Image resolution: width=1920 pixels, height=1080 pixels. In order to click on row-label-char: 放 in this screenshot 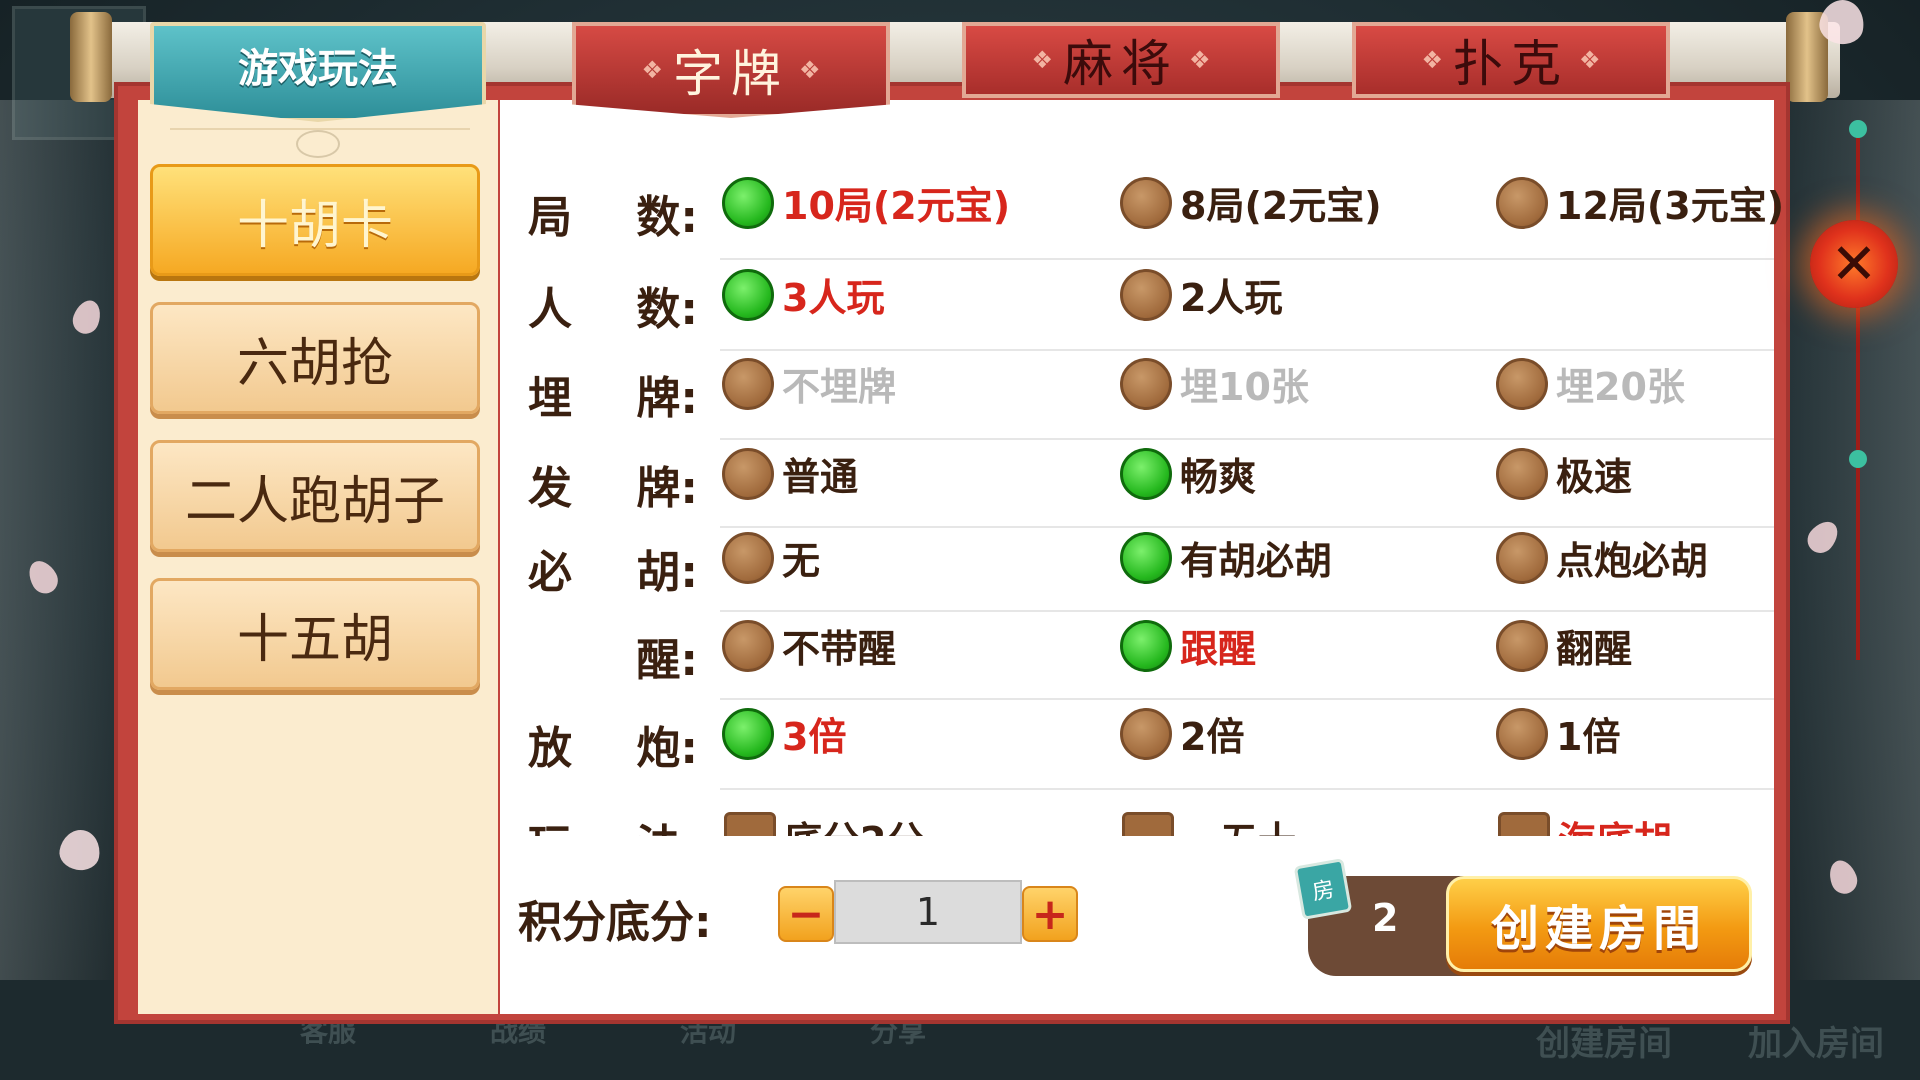, I will do `click(550, 748)`.